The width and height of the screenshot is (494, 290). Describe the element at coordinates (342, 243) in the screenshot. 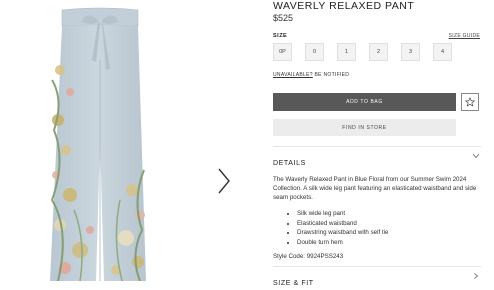

I see `list-item: Double turn hem` at that location.